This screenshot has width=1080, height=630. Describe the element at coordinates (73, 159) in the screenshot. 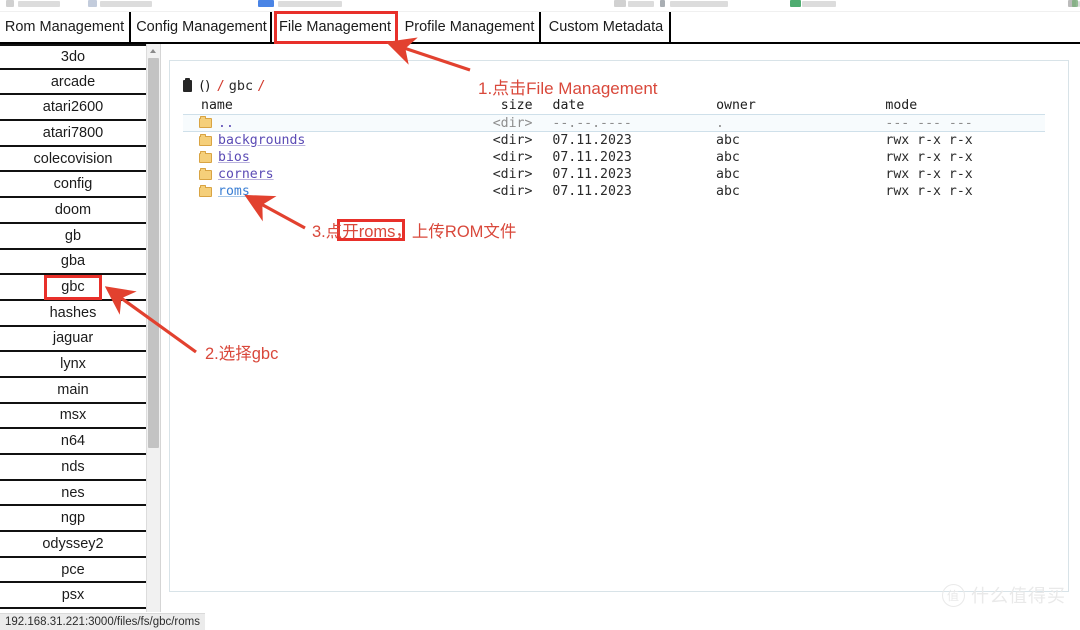

I see `sidebar-item-colecovision: colecovision` at that location.